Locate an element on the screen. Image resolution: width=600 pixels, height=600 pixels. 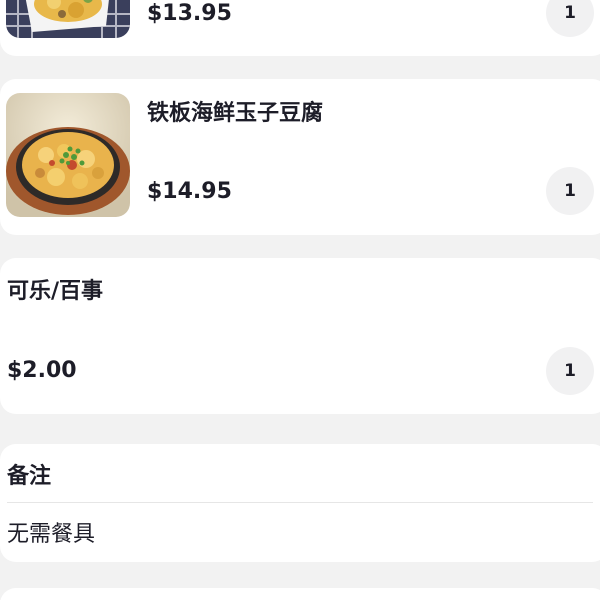
notes-title: 备注 is located at coordinates (29, 476).